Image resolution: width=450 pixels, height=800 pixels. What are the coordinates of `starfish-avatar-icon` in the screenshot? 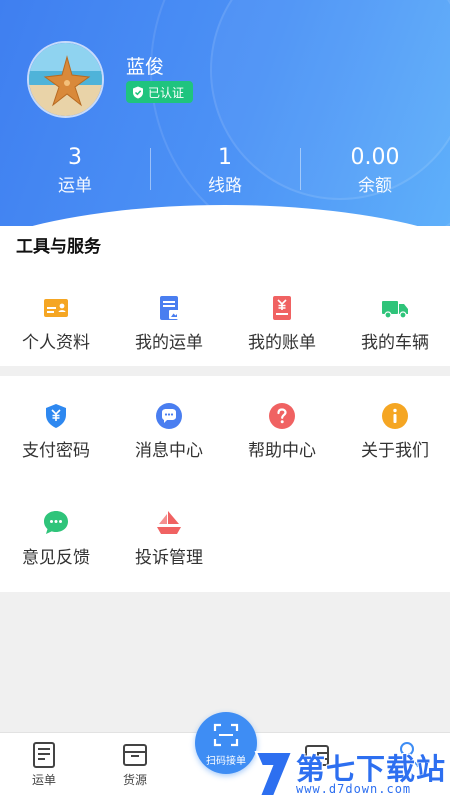 It's located at (65, 79).